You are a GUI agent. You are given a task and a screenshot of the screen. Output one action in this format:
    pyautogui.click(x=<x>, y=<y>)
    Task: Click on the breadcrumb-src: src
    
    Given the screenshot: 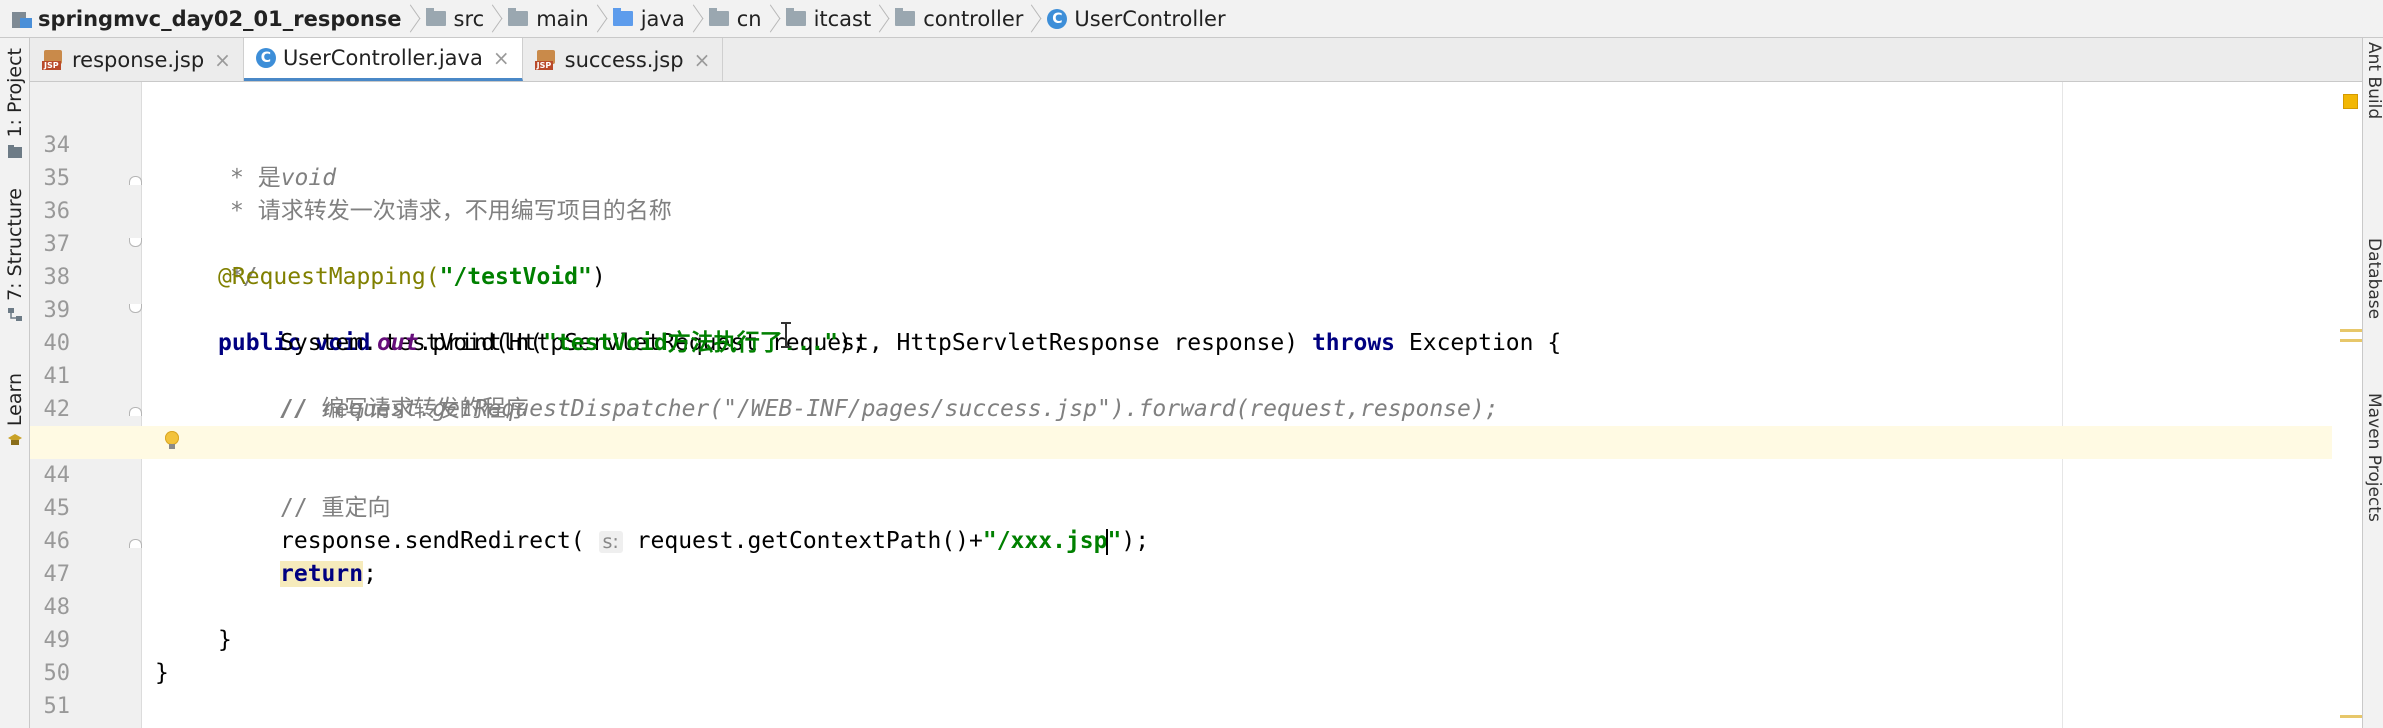 What is the action you would take?
    pyautogui.click(x=455, y=19)
    